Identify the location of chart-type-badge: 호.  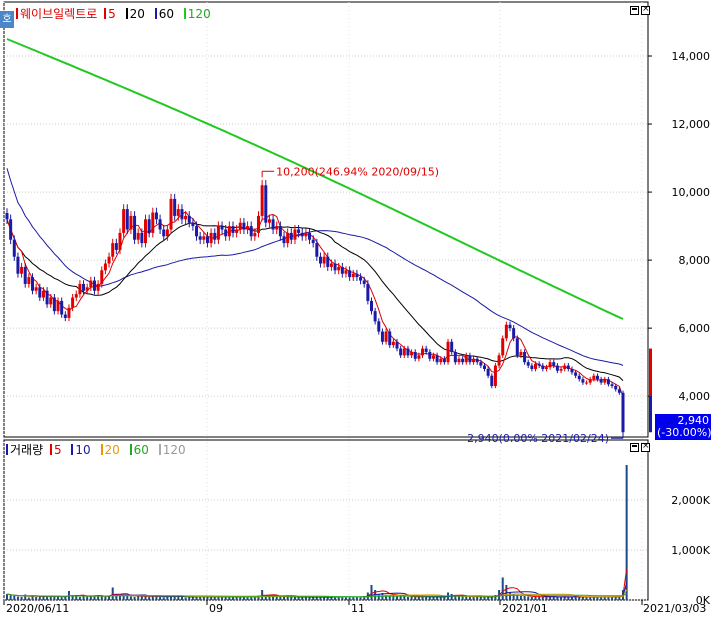
(7, 19).